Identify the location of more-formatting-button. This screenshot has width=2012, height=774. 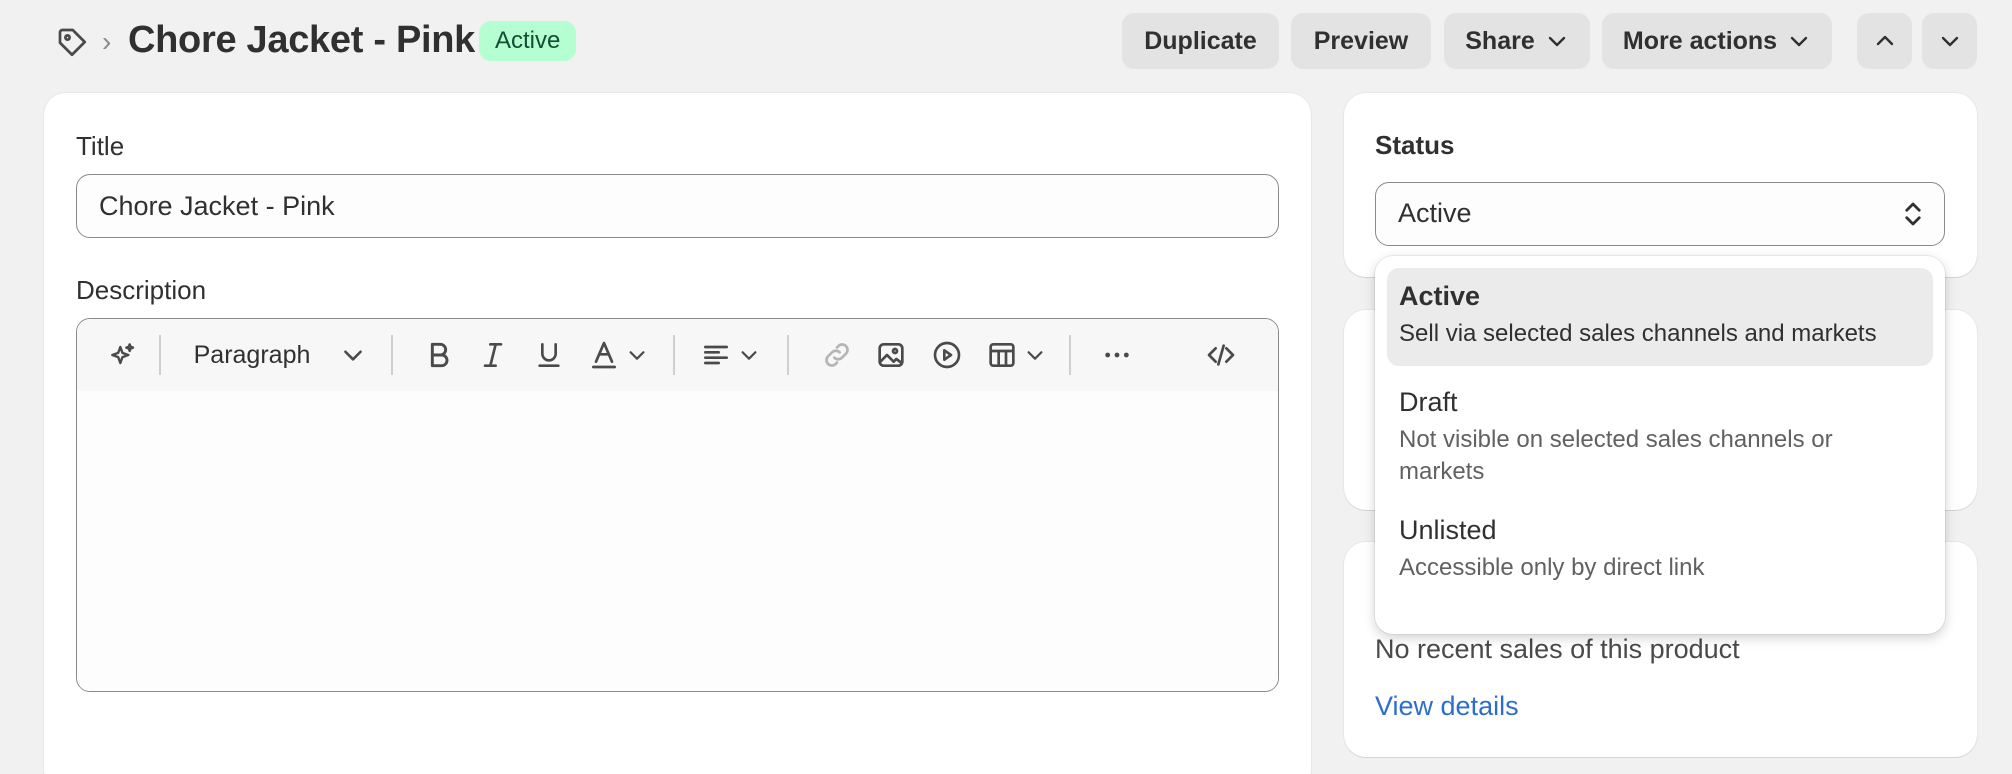
(1117, 355).